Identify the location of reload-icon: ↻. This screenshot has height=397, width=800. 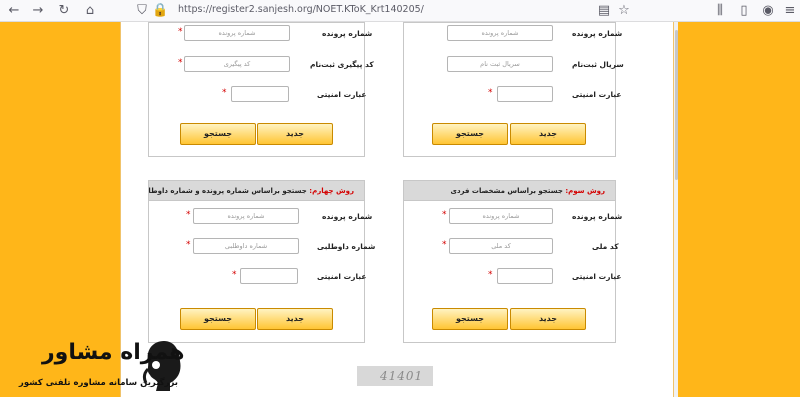
(64, 11).